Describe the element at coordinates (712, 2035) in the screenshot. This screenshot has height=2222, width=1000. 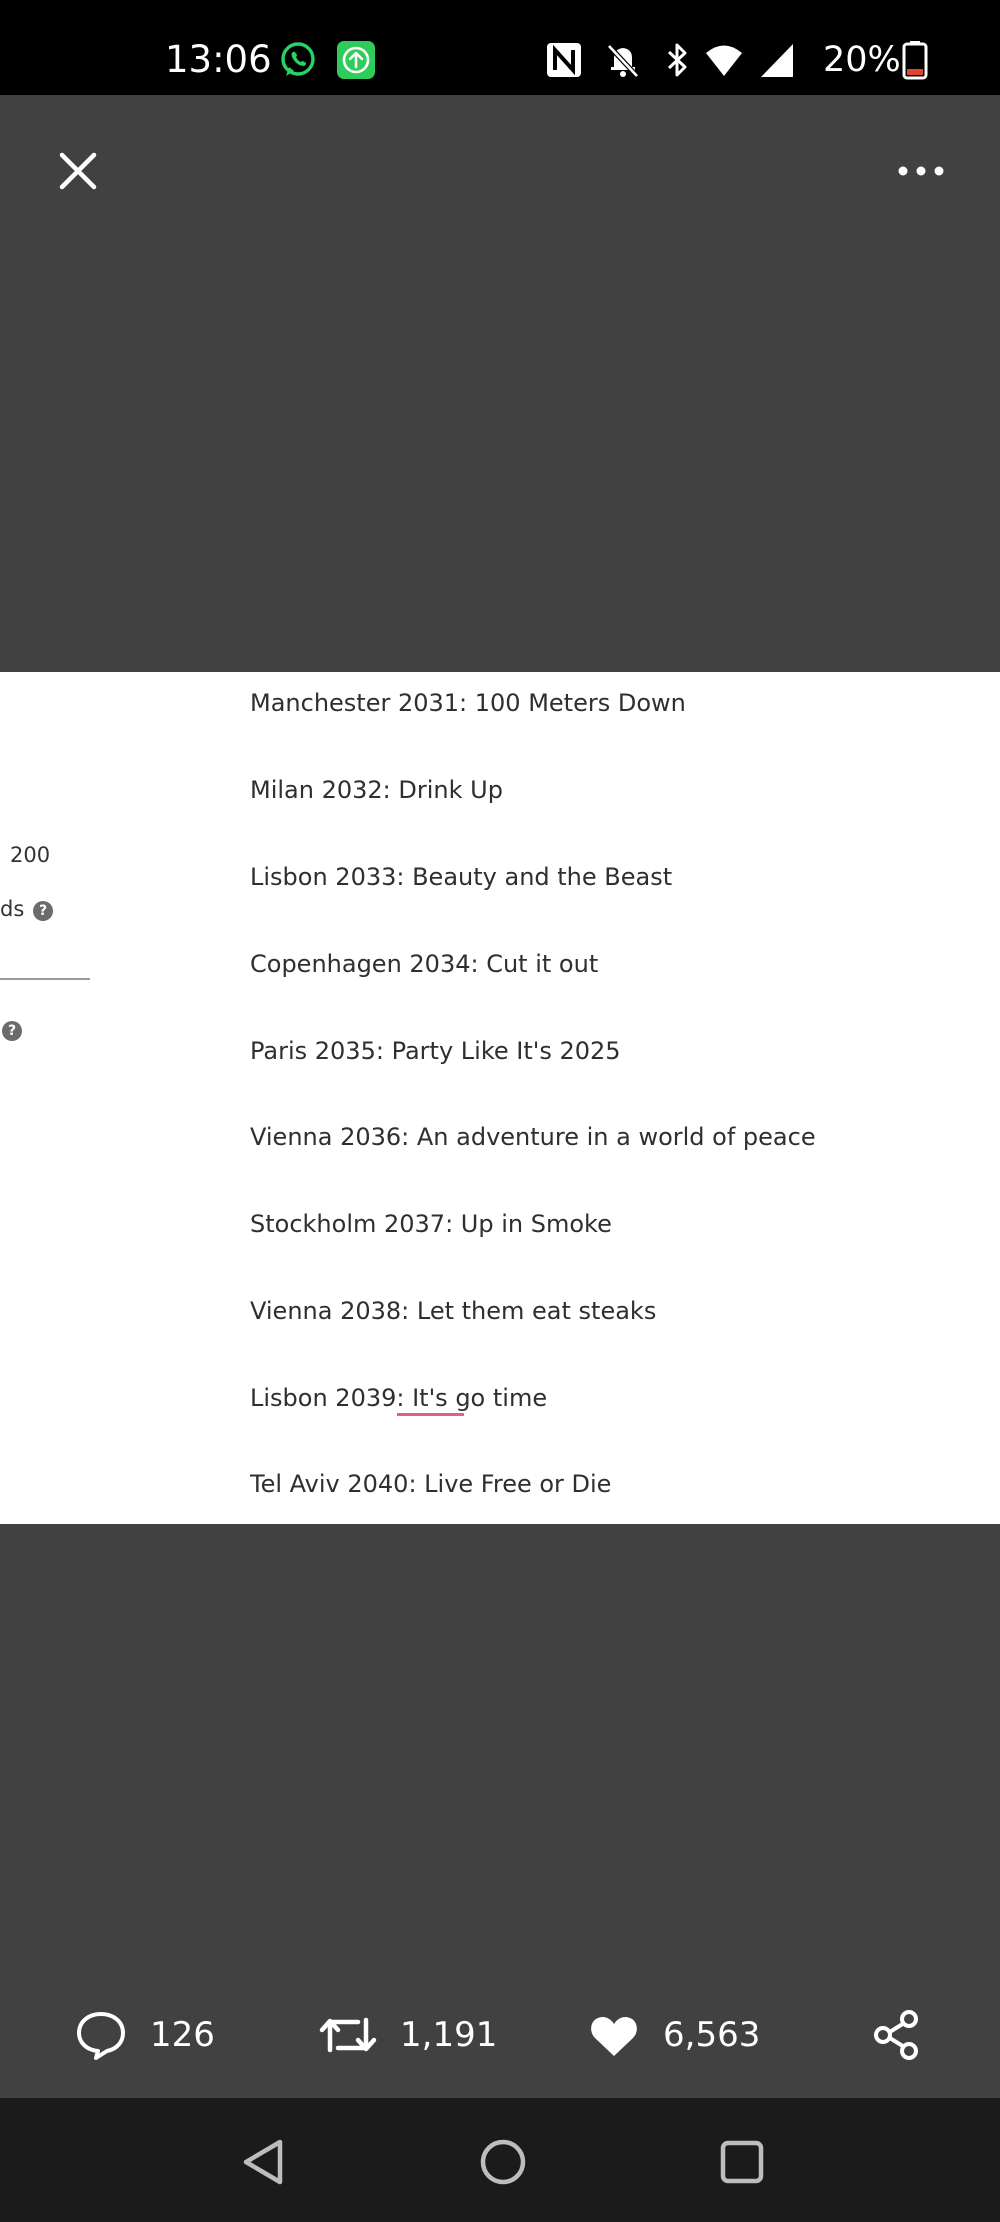
I see `like-count: 6,563` at that location.